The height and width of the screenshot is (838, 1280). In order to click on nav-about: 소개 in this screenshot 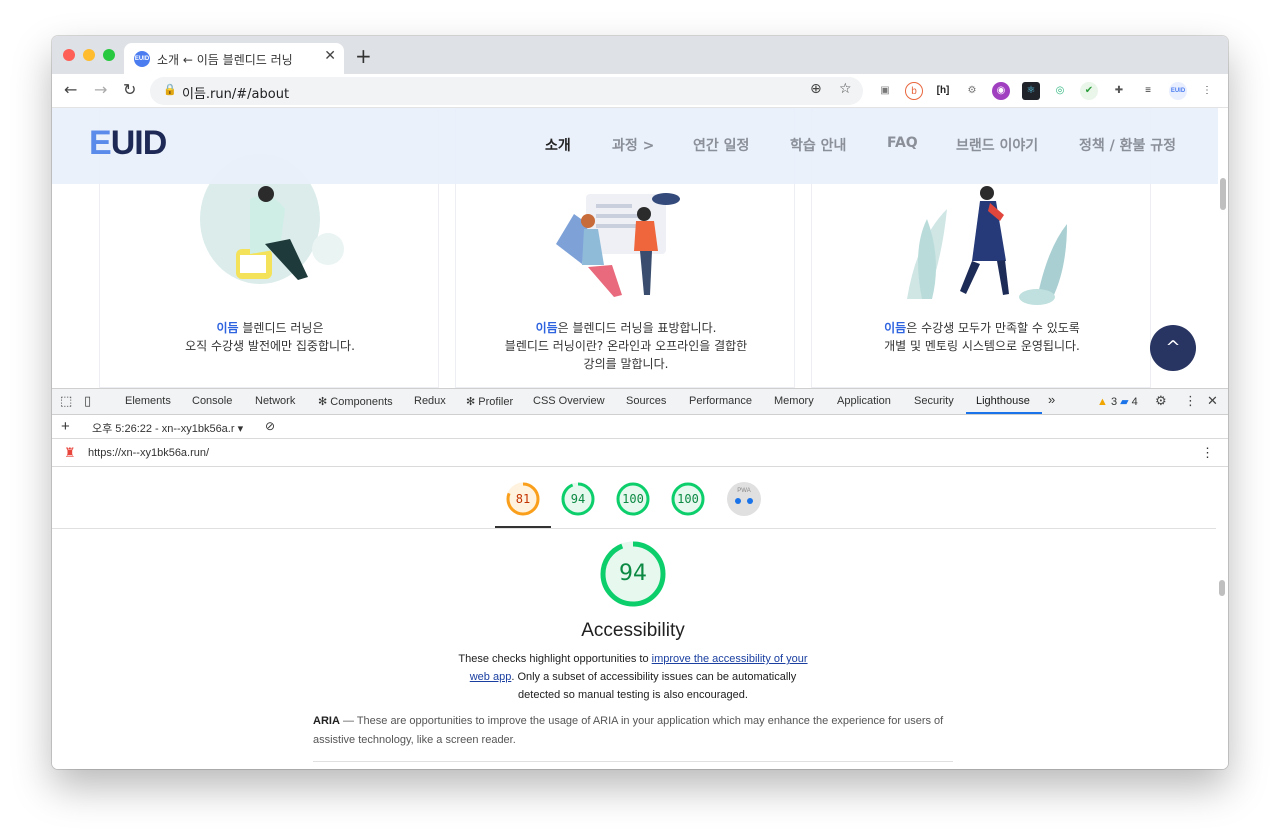, I will do `click(558, 145)`.